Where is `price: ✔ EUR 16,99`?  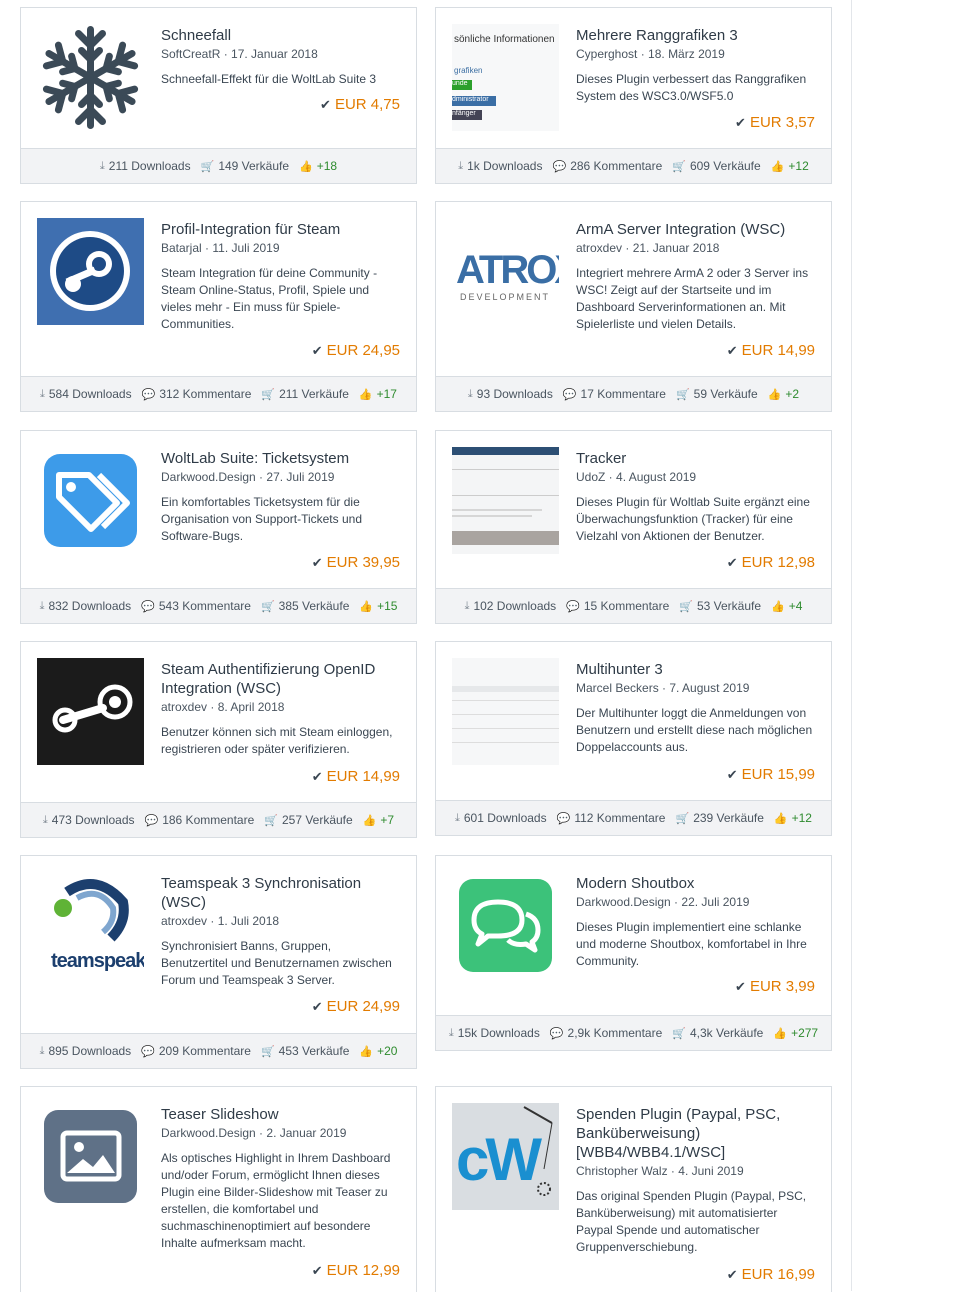
price: ✔ EUR 16,99 is located at coordinates (770, 1274).